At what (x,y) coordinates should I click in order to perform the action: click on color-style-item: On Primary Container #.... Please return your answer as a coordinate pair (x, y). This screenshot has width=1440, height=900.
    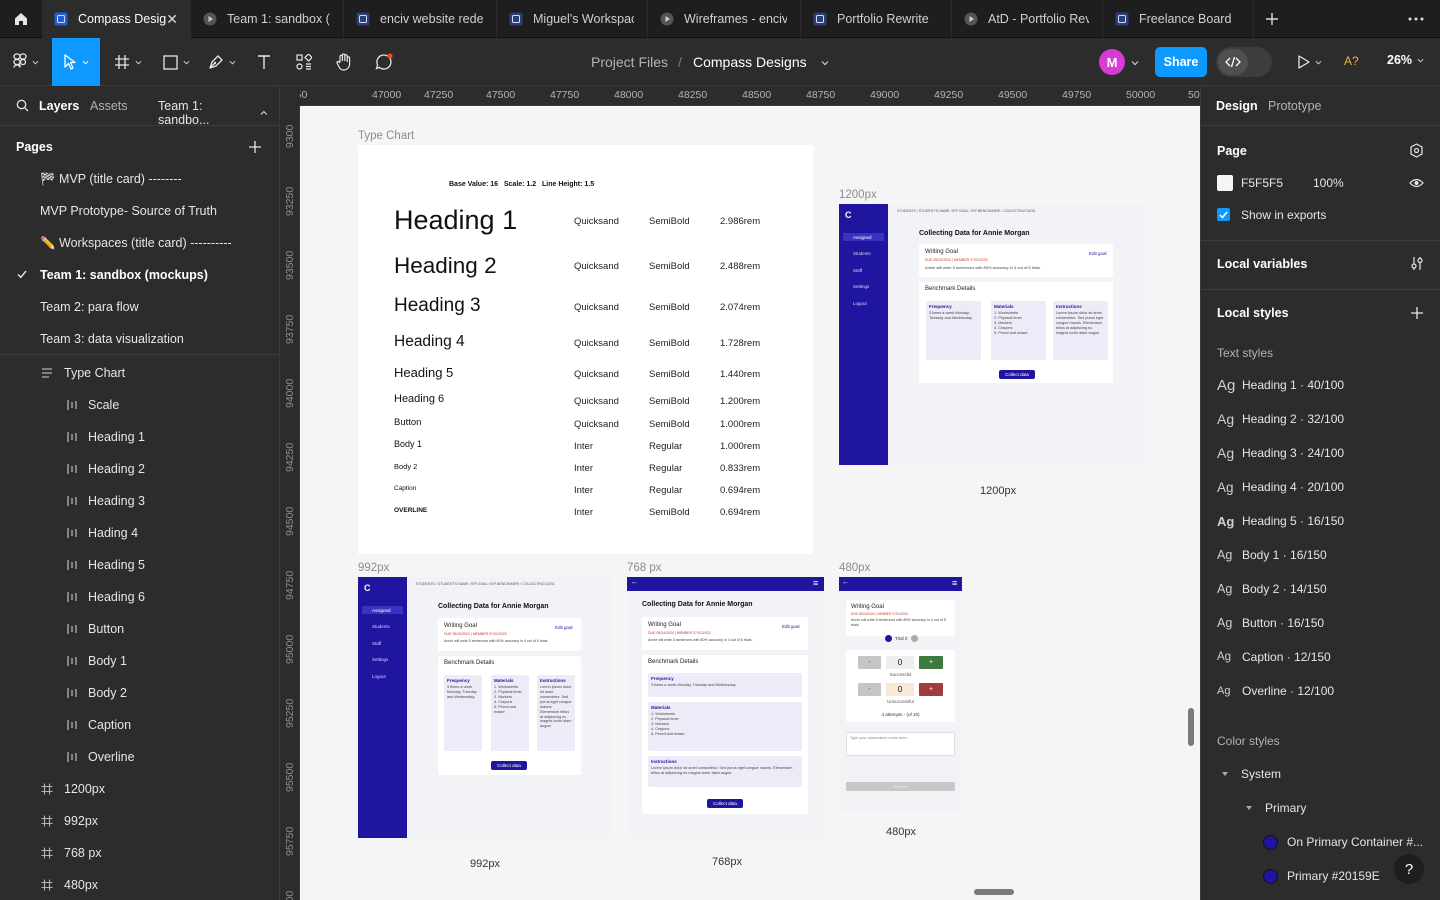
    Looking at the image, I should click on (1343, 842).